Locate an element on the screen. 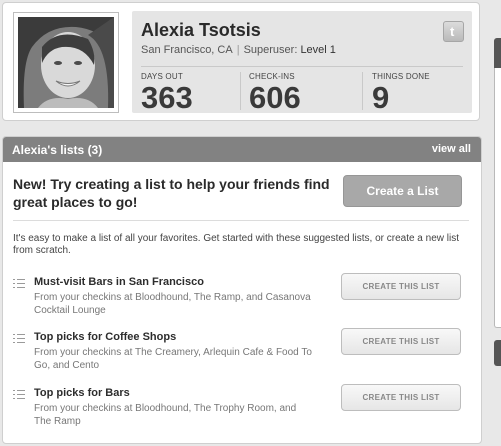  stats-divider is located at coordinates (302, 66).